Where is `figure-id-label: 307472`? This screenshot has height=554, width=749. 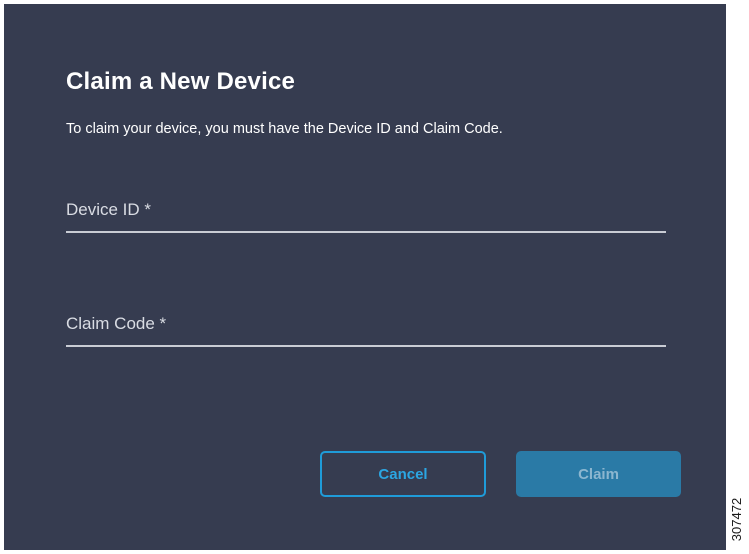 figure-id-label: 307472 is located at coordinates (737, 519).